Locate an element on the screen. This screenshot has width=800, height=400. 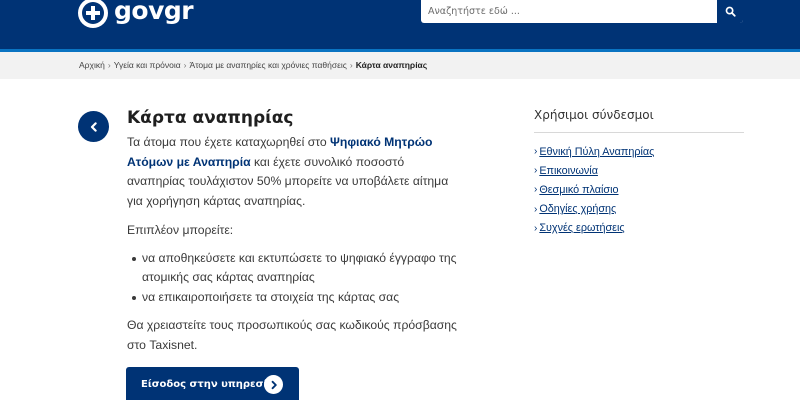
service-login-button: Είσοδος στην υπηρεσία is located at coordinates (212, 383).